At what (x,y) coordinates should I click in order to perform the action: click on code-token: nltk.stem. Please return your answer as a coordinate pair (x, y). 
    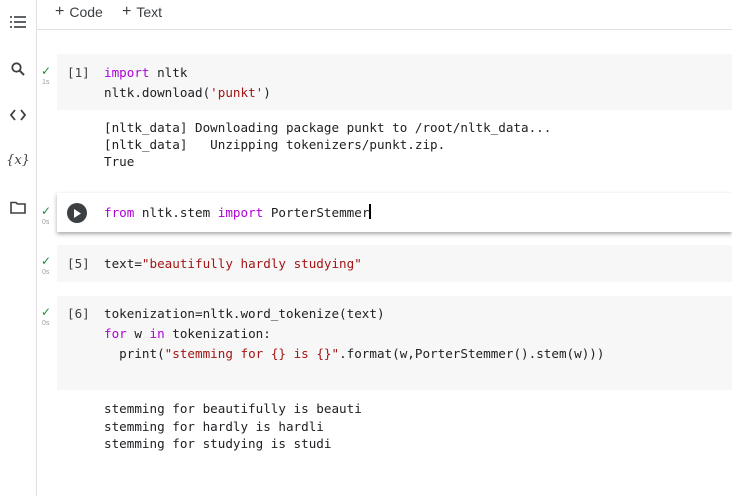
    Looking at the image, I should click on (176, 212).